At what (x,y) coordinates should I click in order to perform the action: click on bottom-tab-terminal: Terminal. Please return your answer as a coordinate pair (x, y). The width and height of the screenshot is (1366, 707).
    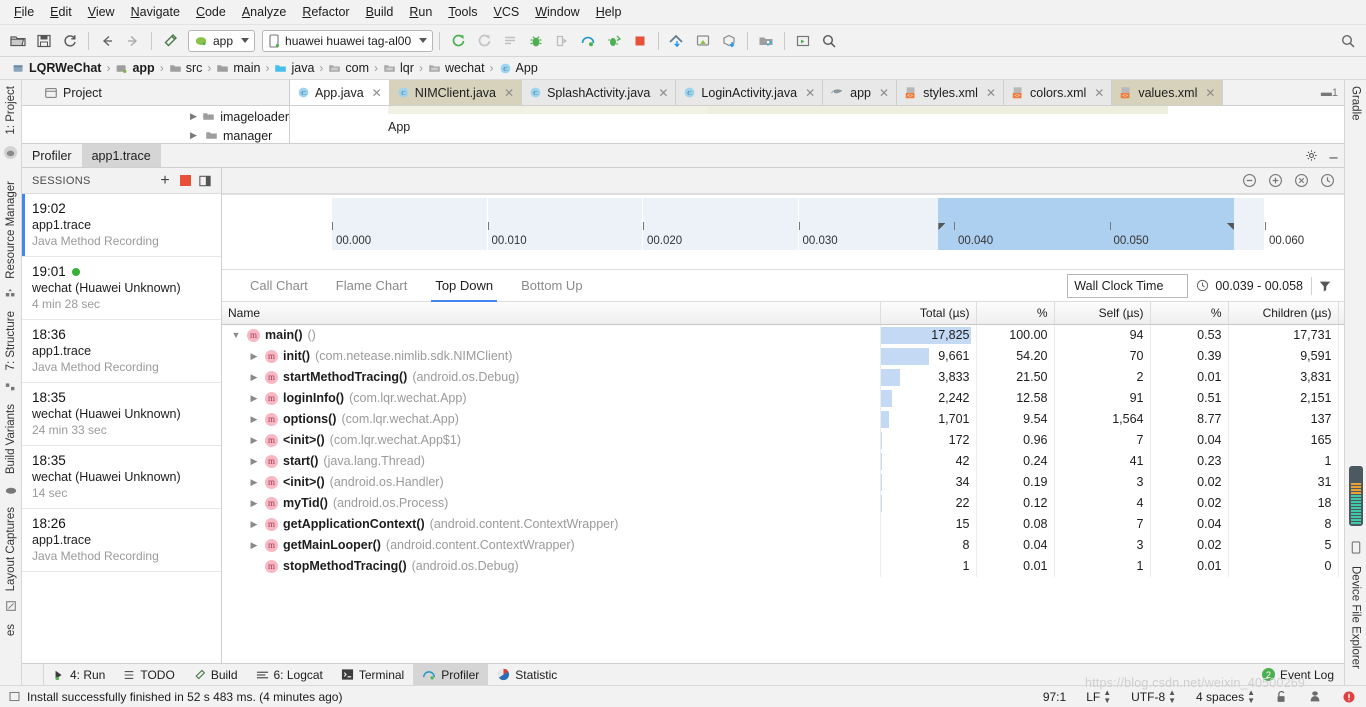
    Looking at the image, I should click on (372, 674).